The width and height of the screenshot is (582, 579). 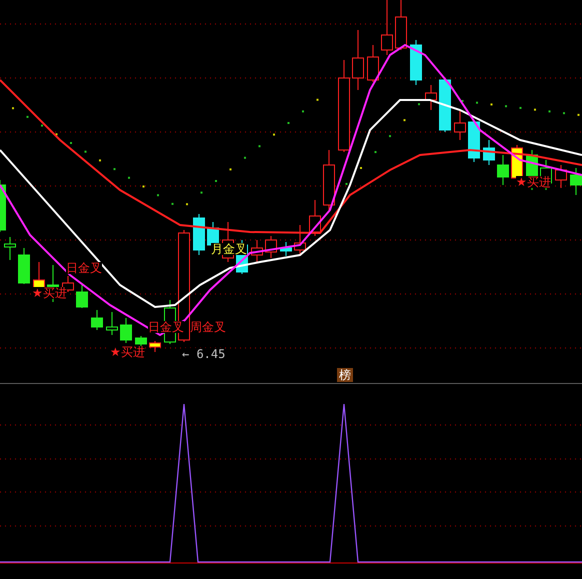 What do you see at coordinates (229, 249) in the screenshot?
I see `golden-cross-label: 月金叉` at bounding box center [229, 249].